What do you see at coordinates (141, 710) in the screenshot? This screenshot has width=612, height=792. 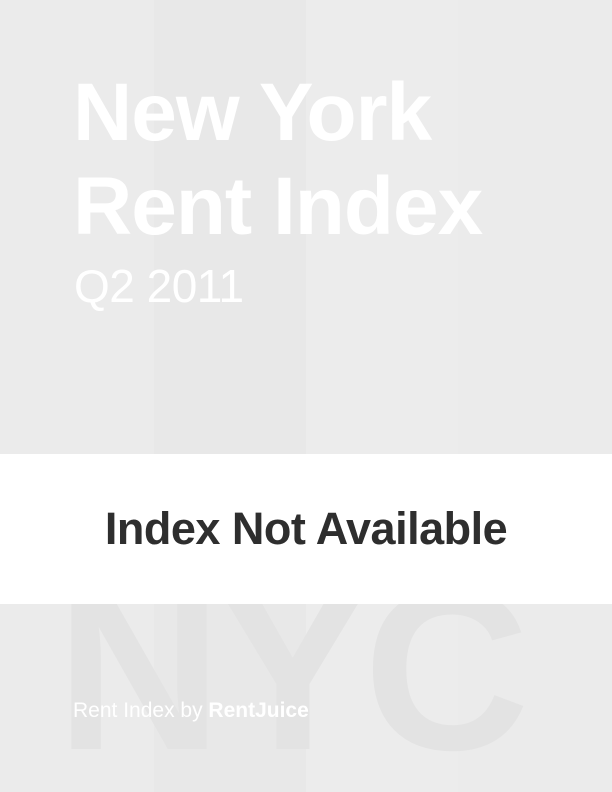 I see `footer-prefix: Rent Index by` at bounding box center [141, 710].